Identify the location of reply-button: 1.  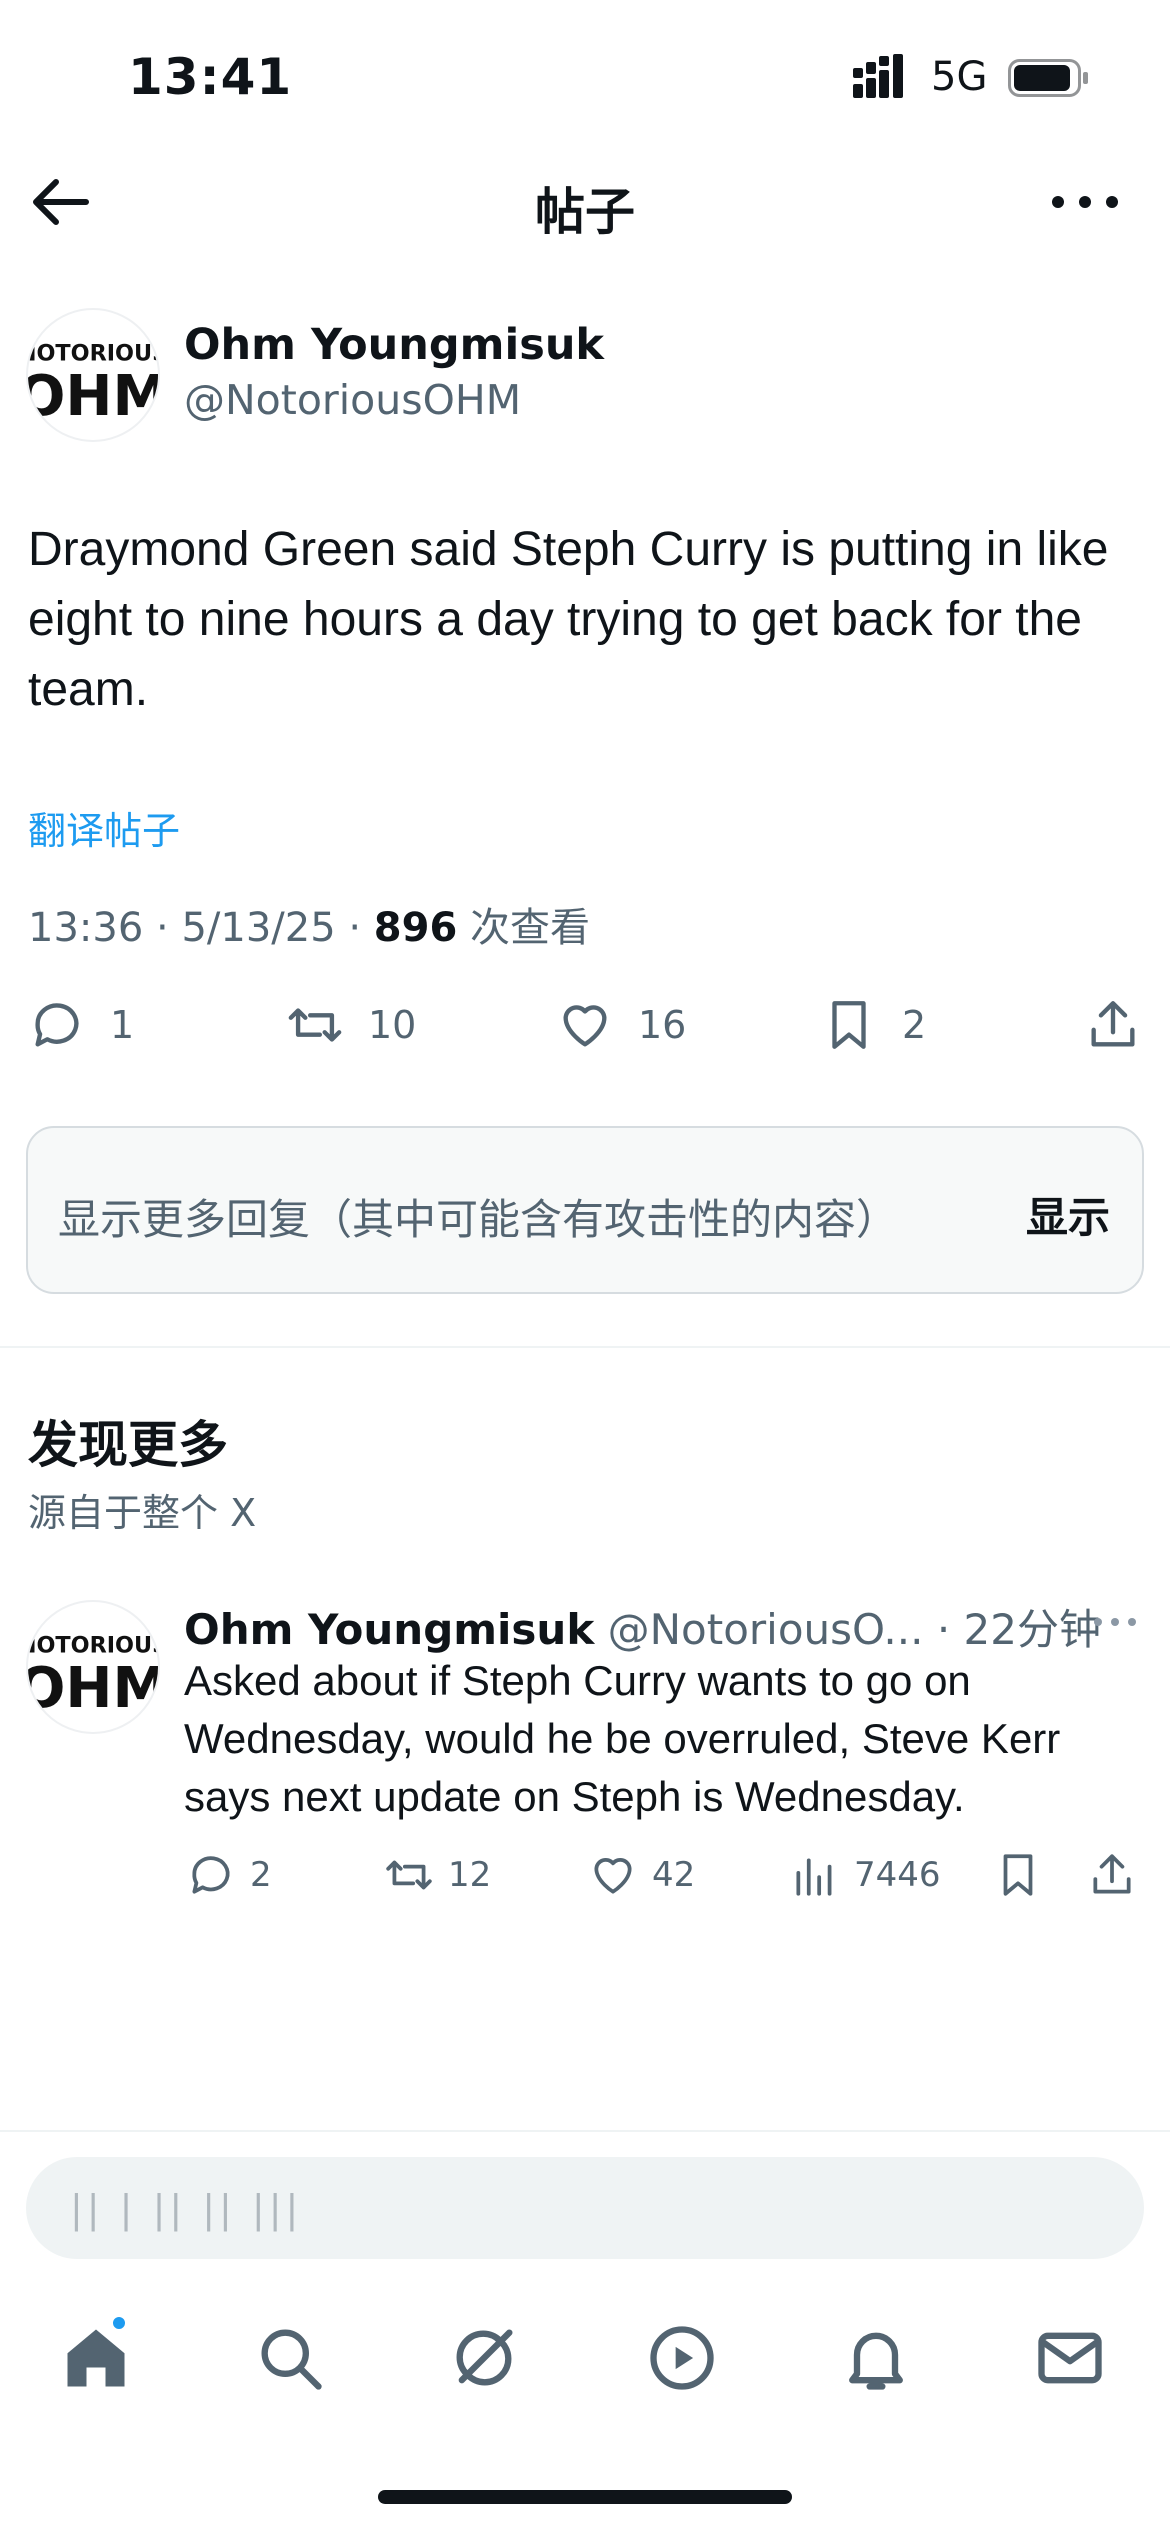
(81, 1025).